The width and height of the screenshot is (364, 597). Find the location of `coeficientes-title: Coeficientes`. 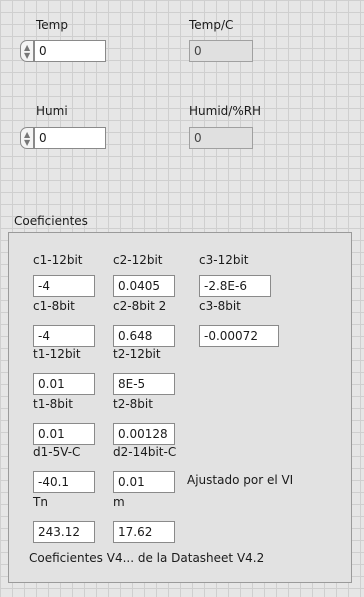

coeficientes-title: Coeficientes is located at coordinates (51, 221).